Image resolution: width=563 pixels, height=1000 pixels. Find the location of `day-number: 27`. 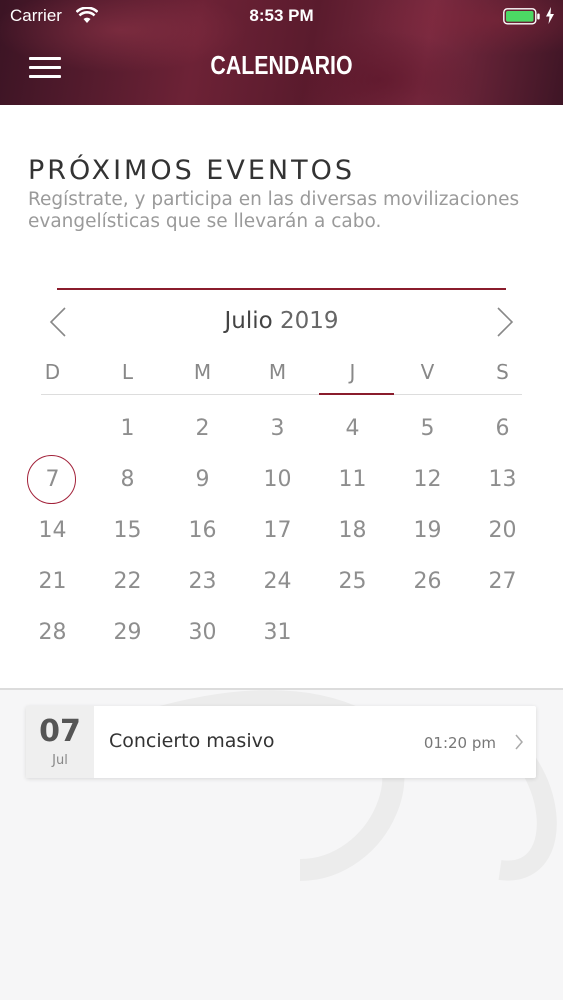

day-number: 27 is located at coordinates (502, 581).